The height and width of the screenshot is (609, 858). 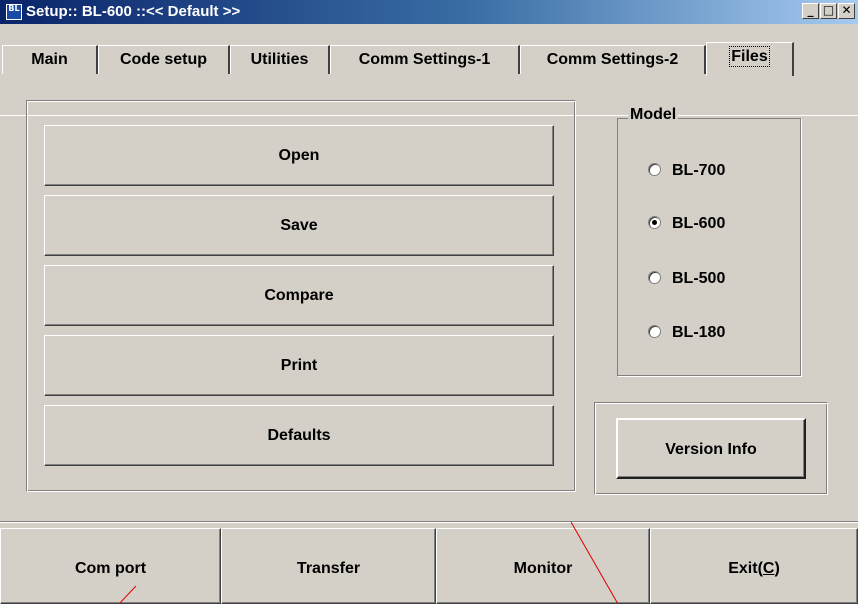 What do you see at coordinates (127, 594) in the screenshot?
I see `annotation-line-com-port` at bounding box center [127, 594].